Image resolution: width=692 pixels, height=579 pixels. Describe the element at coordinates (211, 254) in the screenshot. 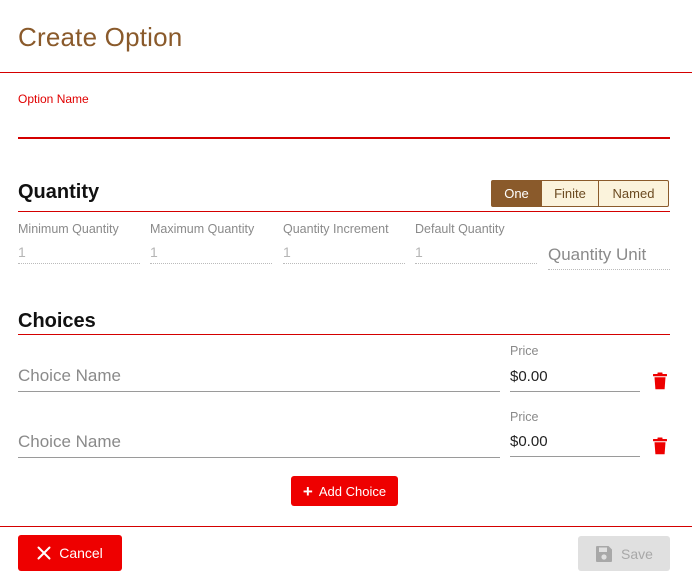

I see `maximum-quantity-value: 1` at that location.